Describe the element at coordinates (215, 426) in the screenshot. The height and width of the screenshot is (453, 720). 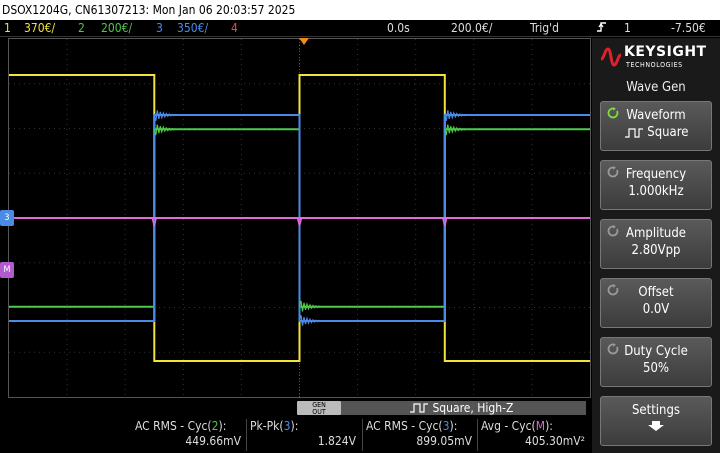
I see `channel-ref: 2` at that location.